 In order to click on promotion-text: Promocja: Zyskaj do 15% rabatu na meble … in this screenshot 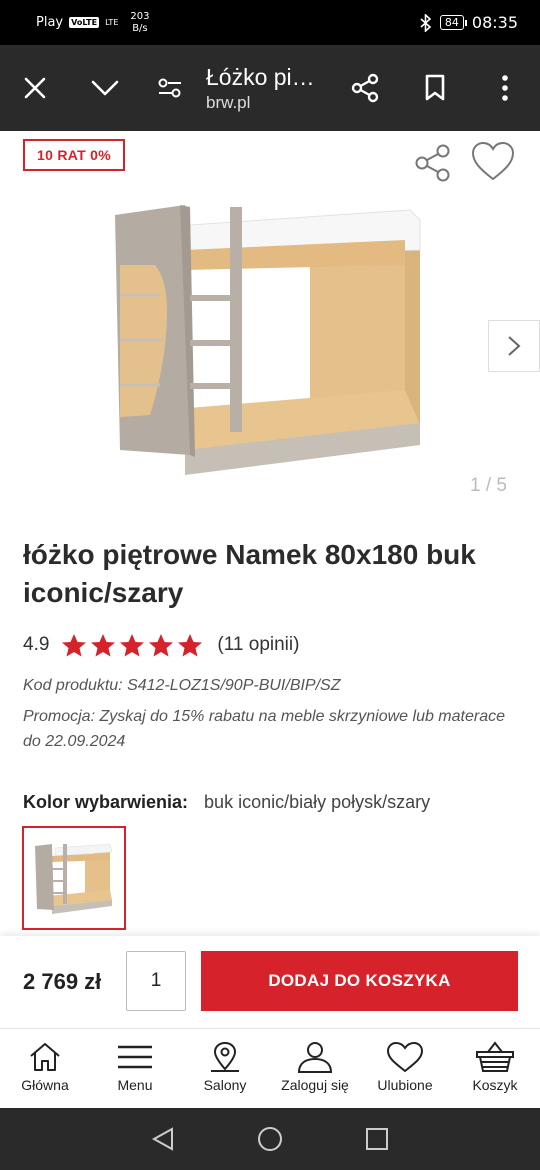, I will do `click(264, 729)`.